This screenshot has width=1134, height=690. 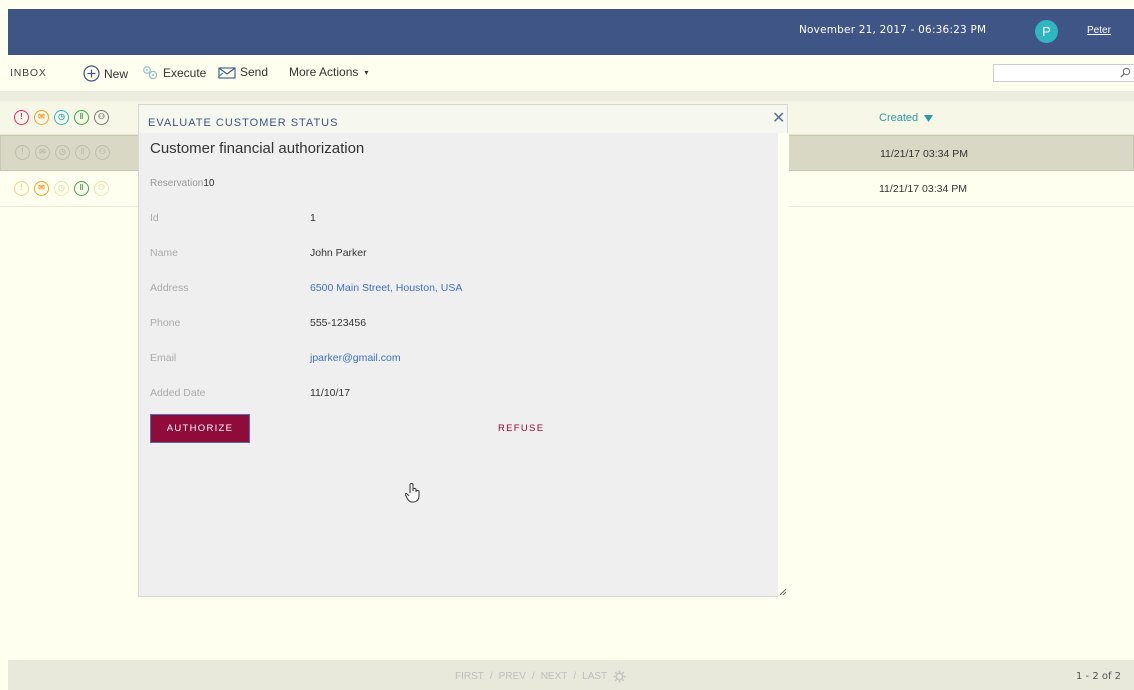 What do you see at coordinates (512, 676) in the screenshot?
I see `pager-prev: PREV` at bounding box center [512, 676].